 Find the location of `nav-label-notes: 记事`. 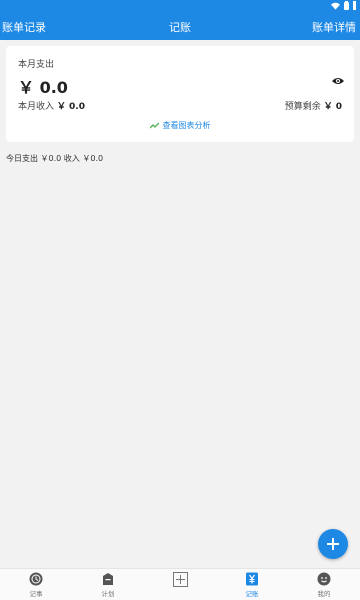

nav-label-notes: 记事 is located at coordinates (36, 594).